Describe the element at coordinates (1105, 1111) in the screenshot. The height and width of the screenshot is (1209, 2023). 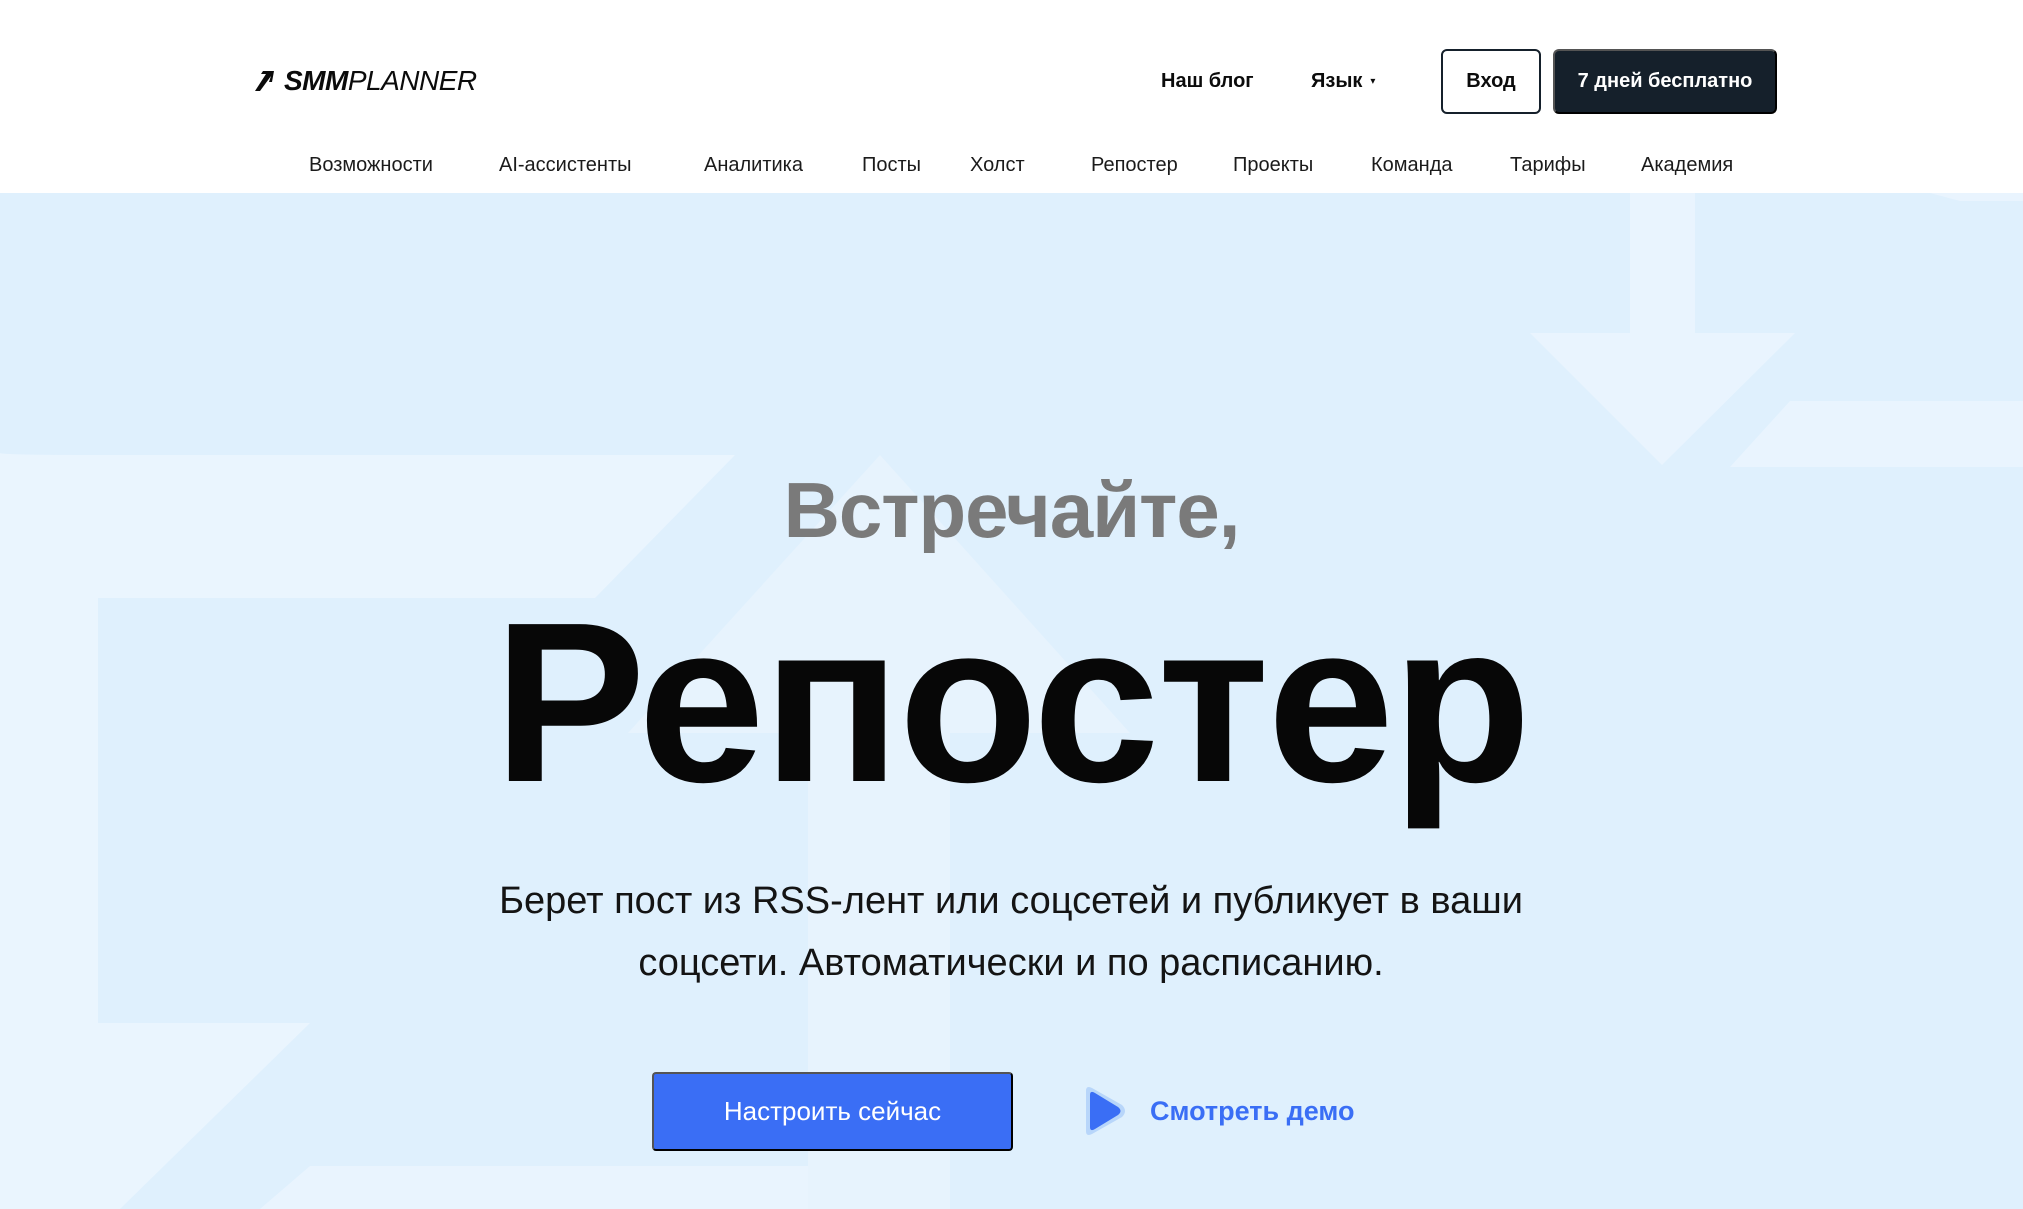
I see `play-icon` at that location.